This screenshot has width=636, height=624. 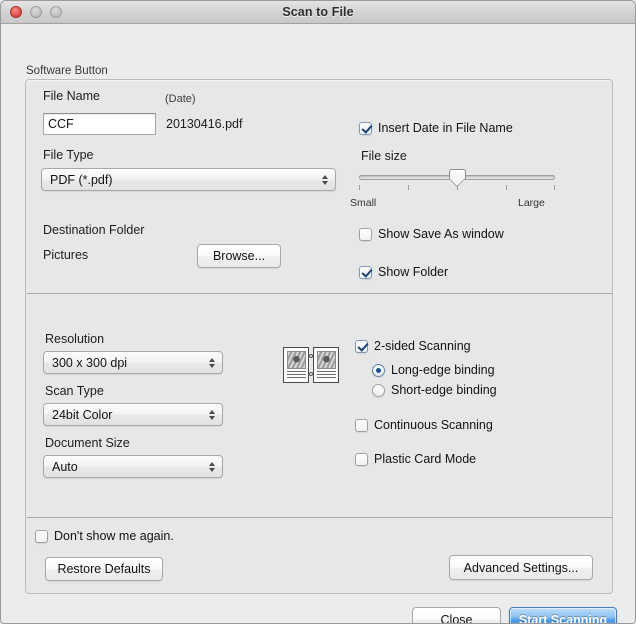 I want to click on insert-date-checkbox, so click(x=365, y=128).